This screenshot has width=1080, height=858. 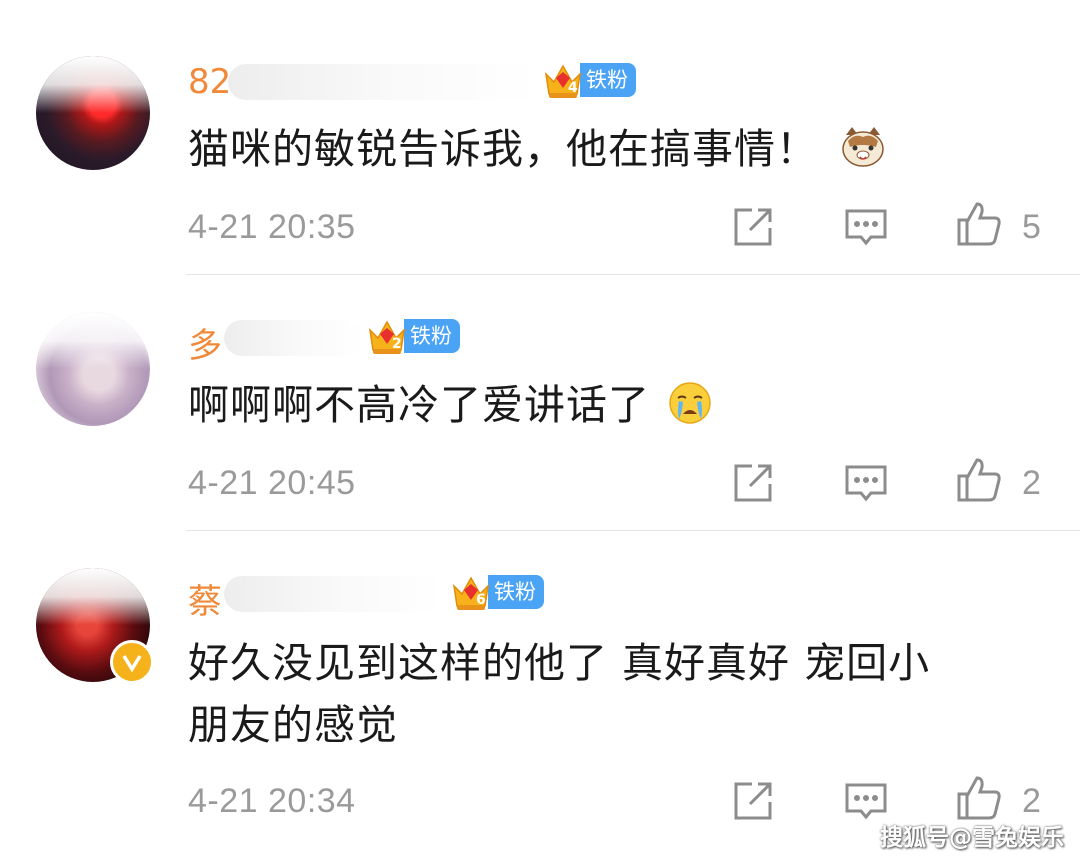 I want to click on verified-badge-icon, so click(x=132, y=662).